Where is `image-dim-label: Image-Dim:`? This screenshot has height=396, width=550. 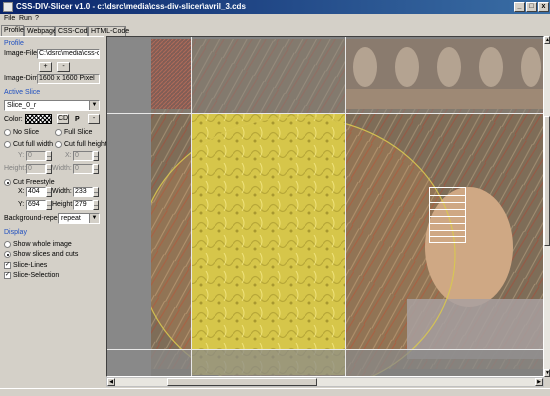 image-dim-label: Image-Dim: is located at coordinates (22, 78).